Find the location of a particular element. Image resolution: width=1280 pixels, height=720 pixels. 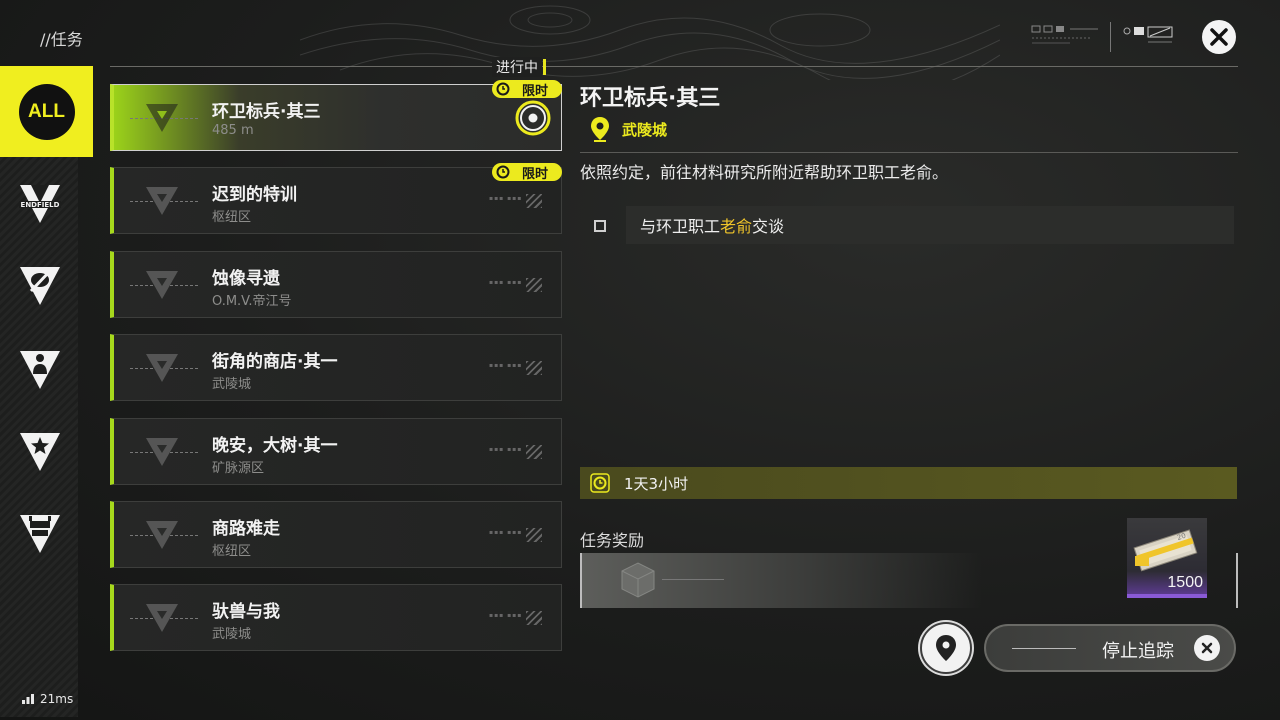

reward-arrow is located at coordinates (693, 579).